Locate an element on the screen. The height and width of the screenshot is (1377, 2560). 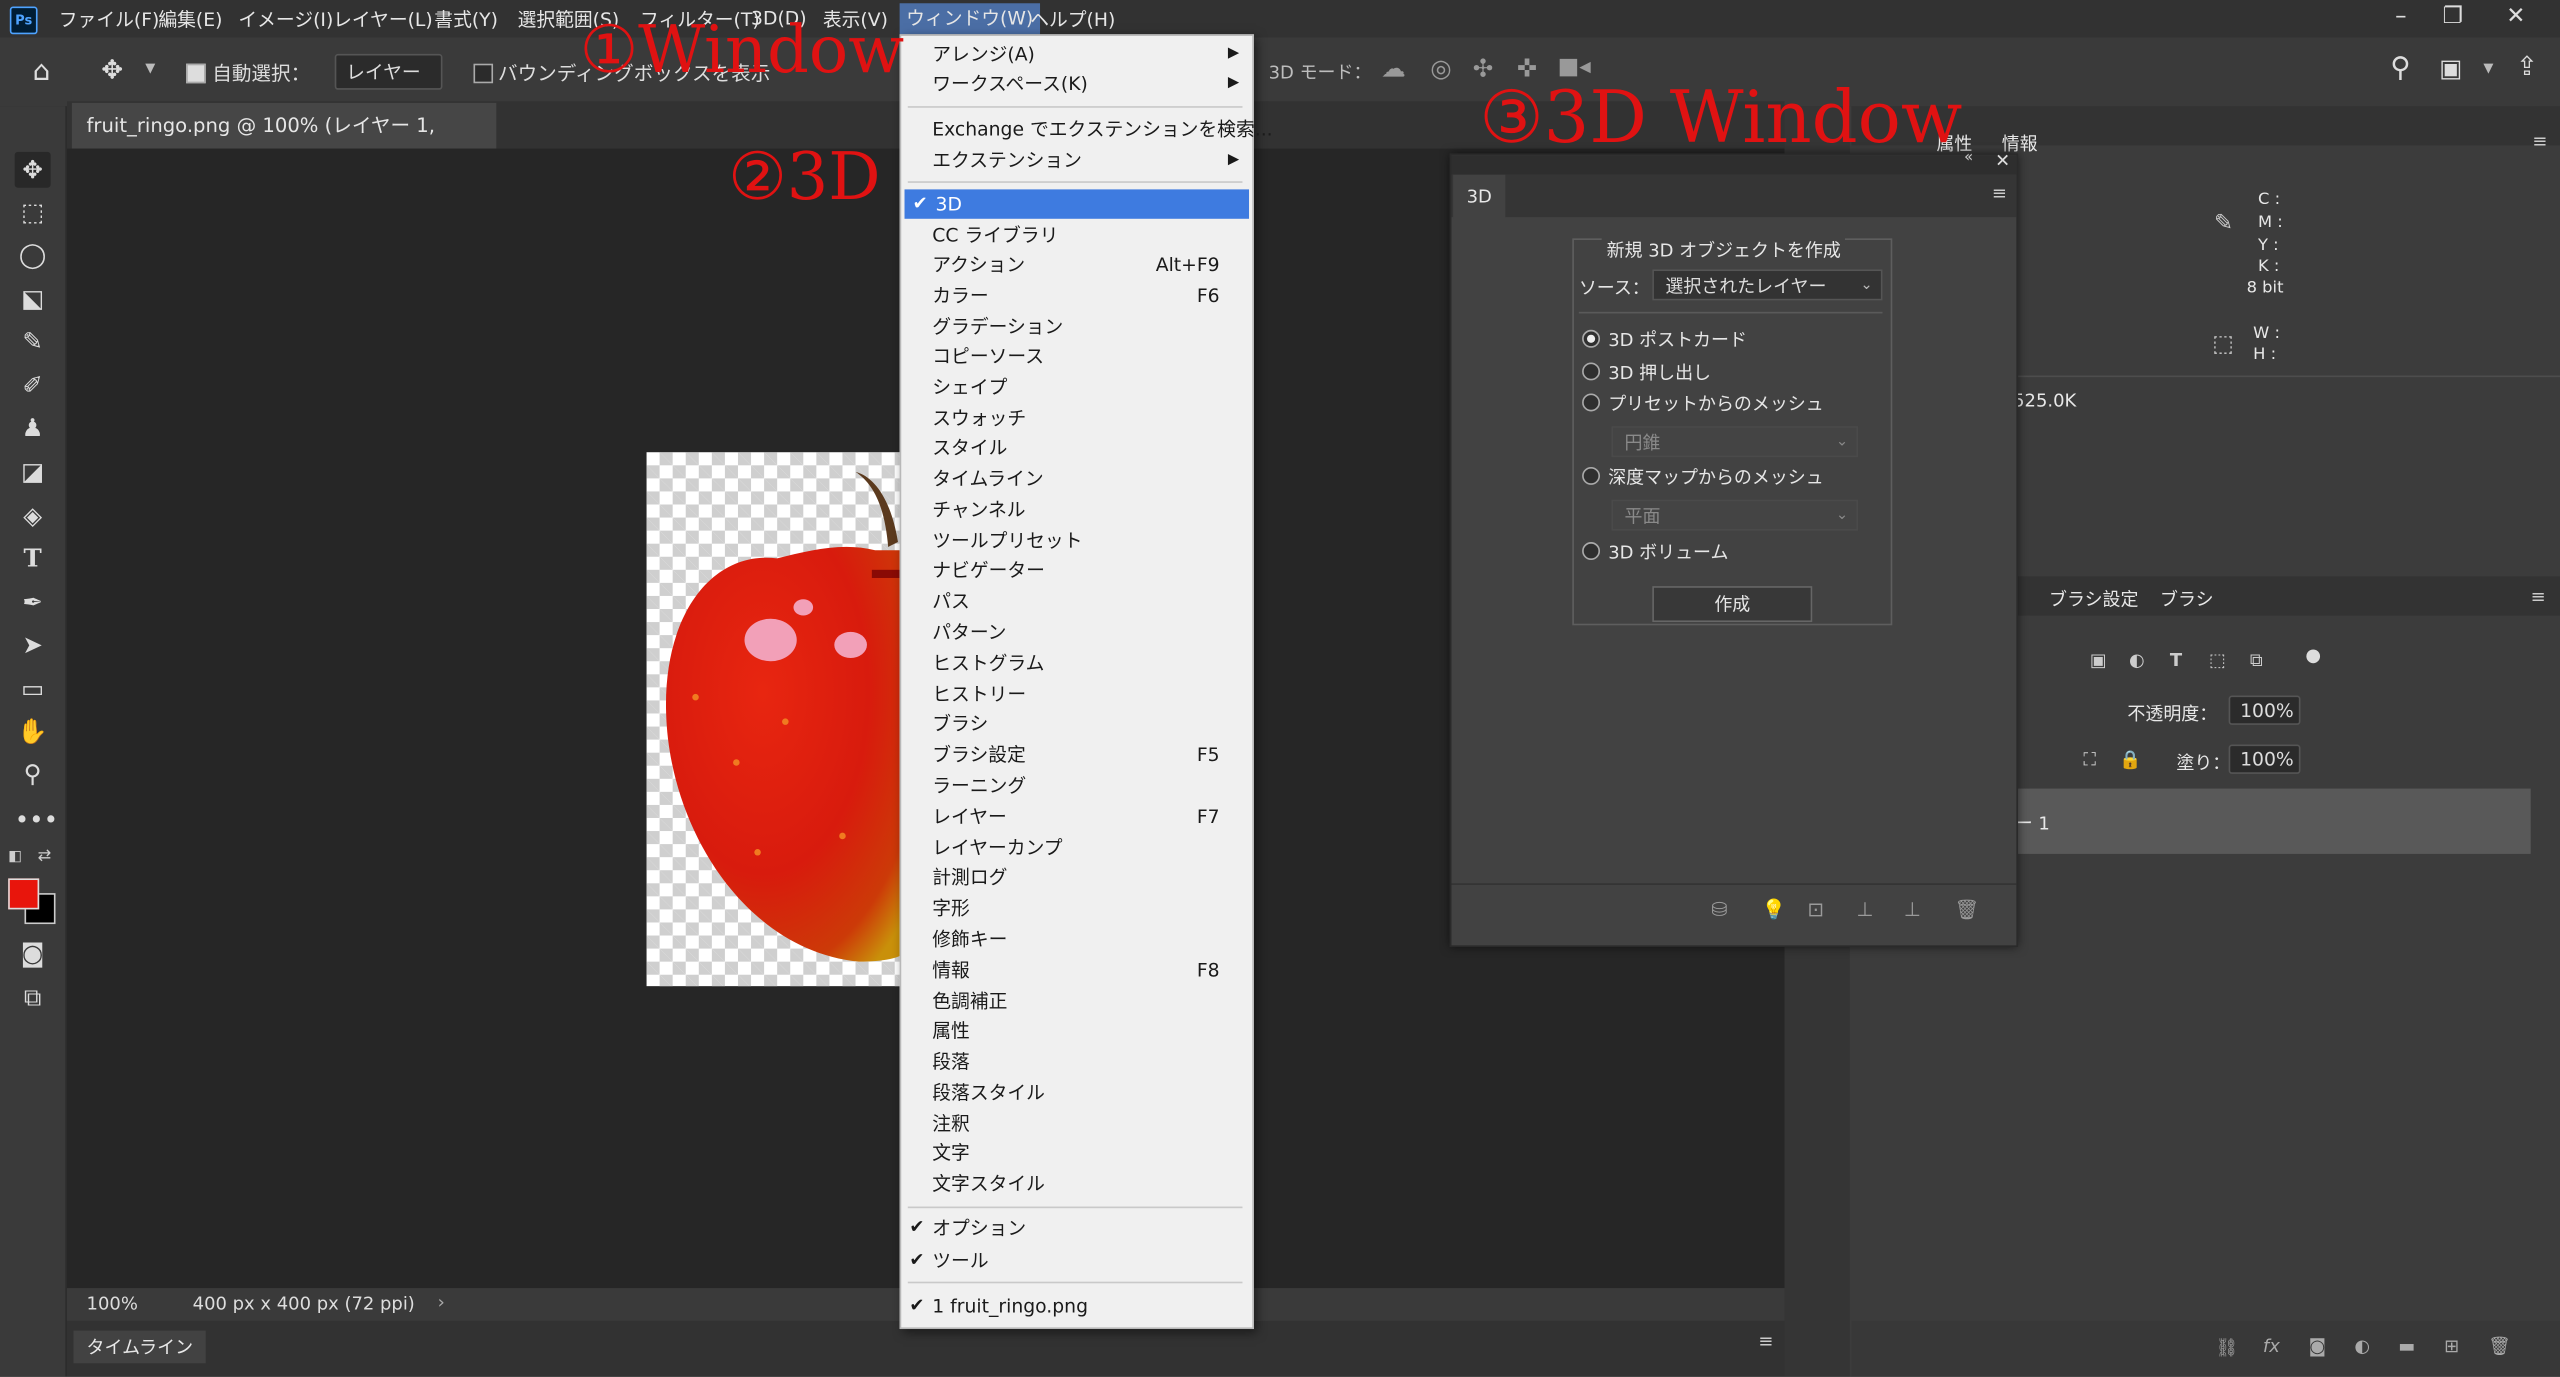
menu-item-glyphs: 字形 is located at coordinates (1075, 907).